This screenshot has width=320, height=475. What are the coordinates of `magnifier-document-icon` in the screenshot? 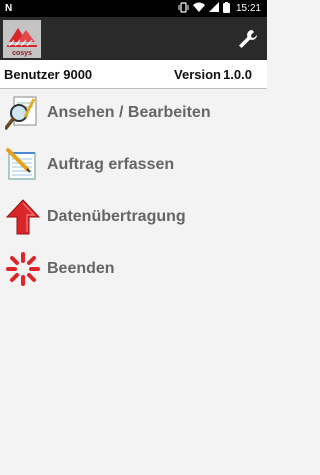 It's located at (22, 113).